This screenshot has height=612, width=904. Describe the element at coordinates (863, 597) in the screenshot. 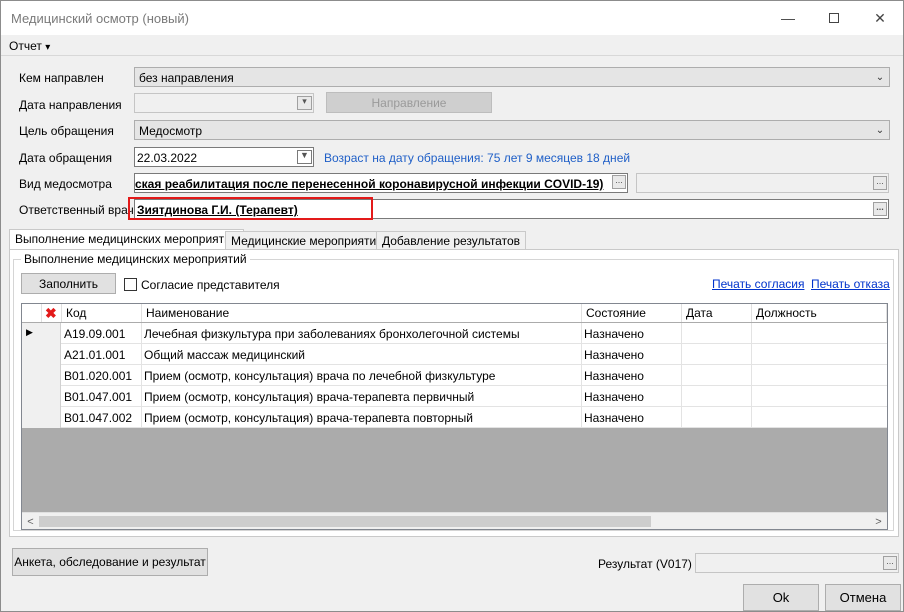

I see `cancel-button: Отмена` at that location.